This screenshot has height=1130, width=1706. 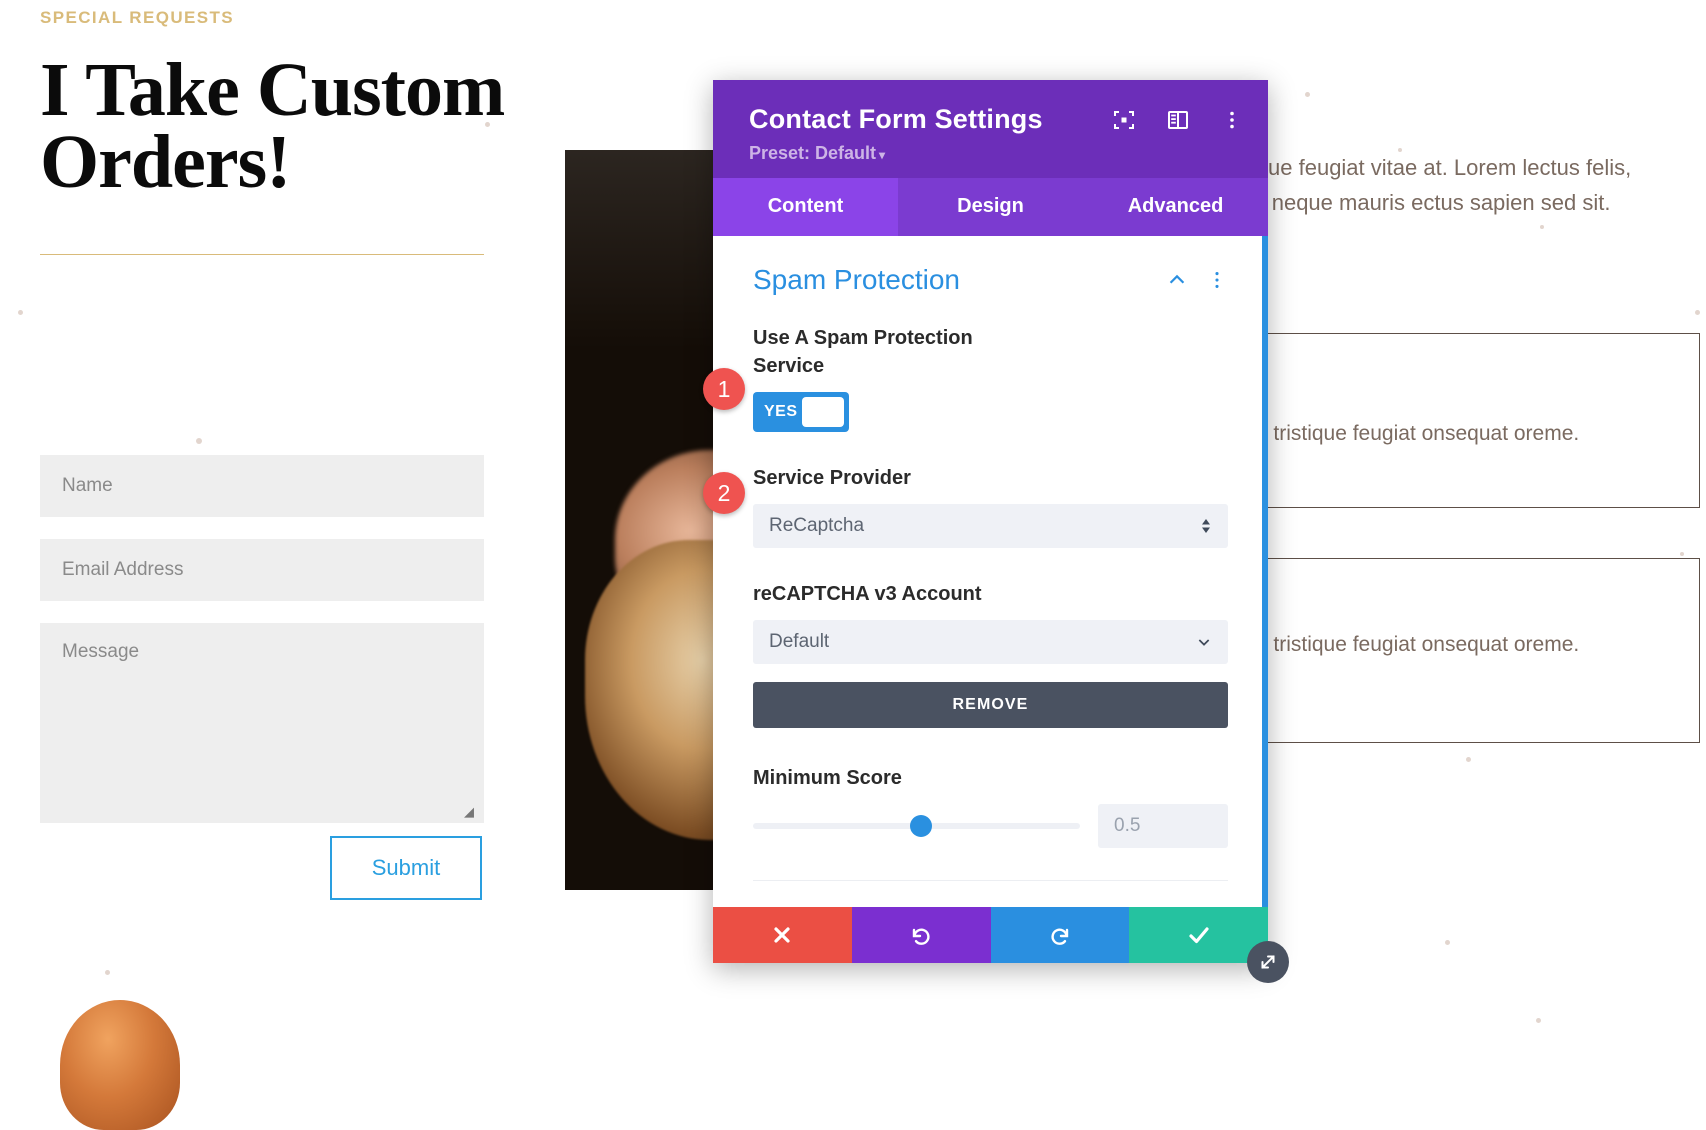 I want to click on focus-icon, so click(x=1124, y=120).